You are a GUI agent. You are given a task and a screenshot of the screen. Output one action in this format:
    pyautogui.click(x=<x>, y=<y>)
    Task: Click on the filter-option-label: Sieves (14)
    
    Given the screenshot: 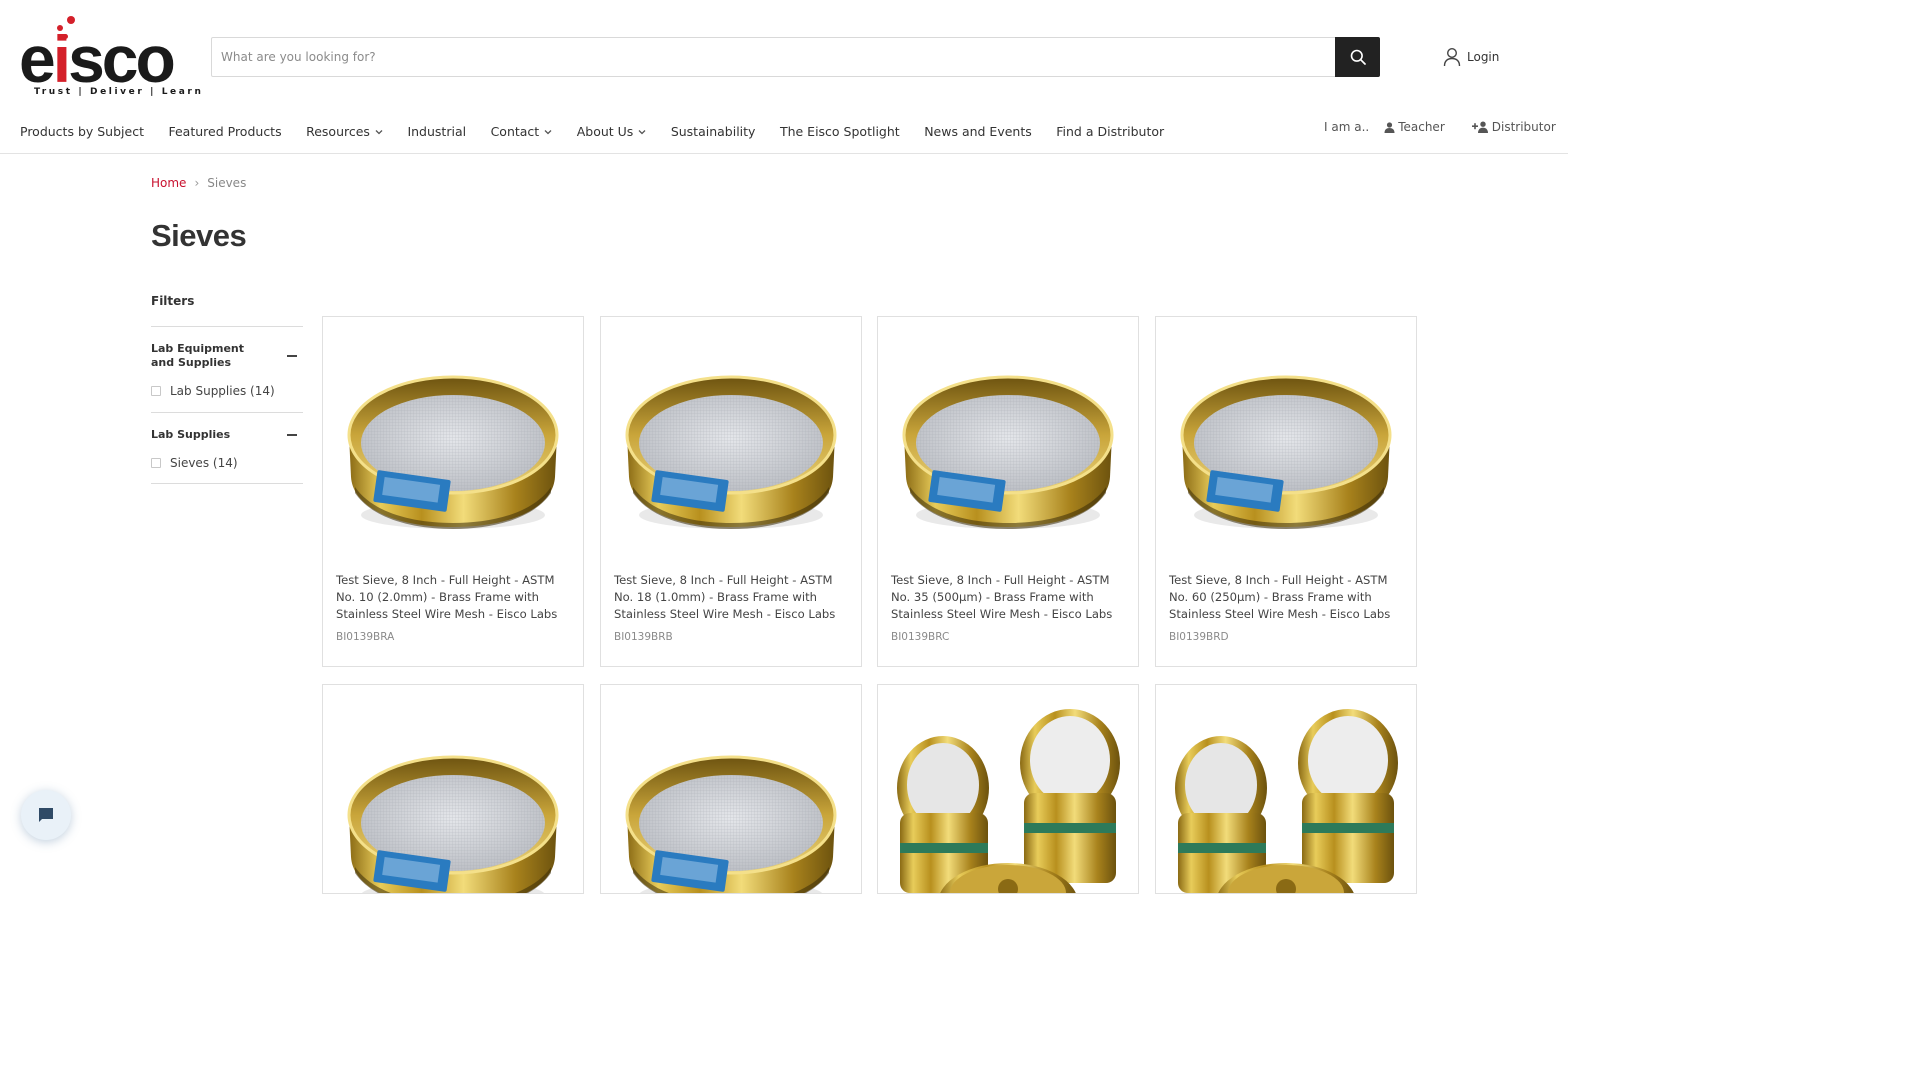 What is the action you would take?
    pyautogui.click(x=204, y=463)
    